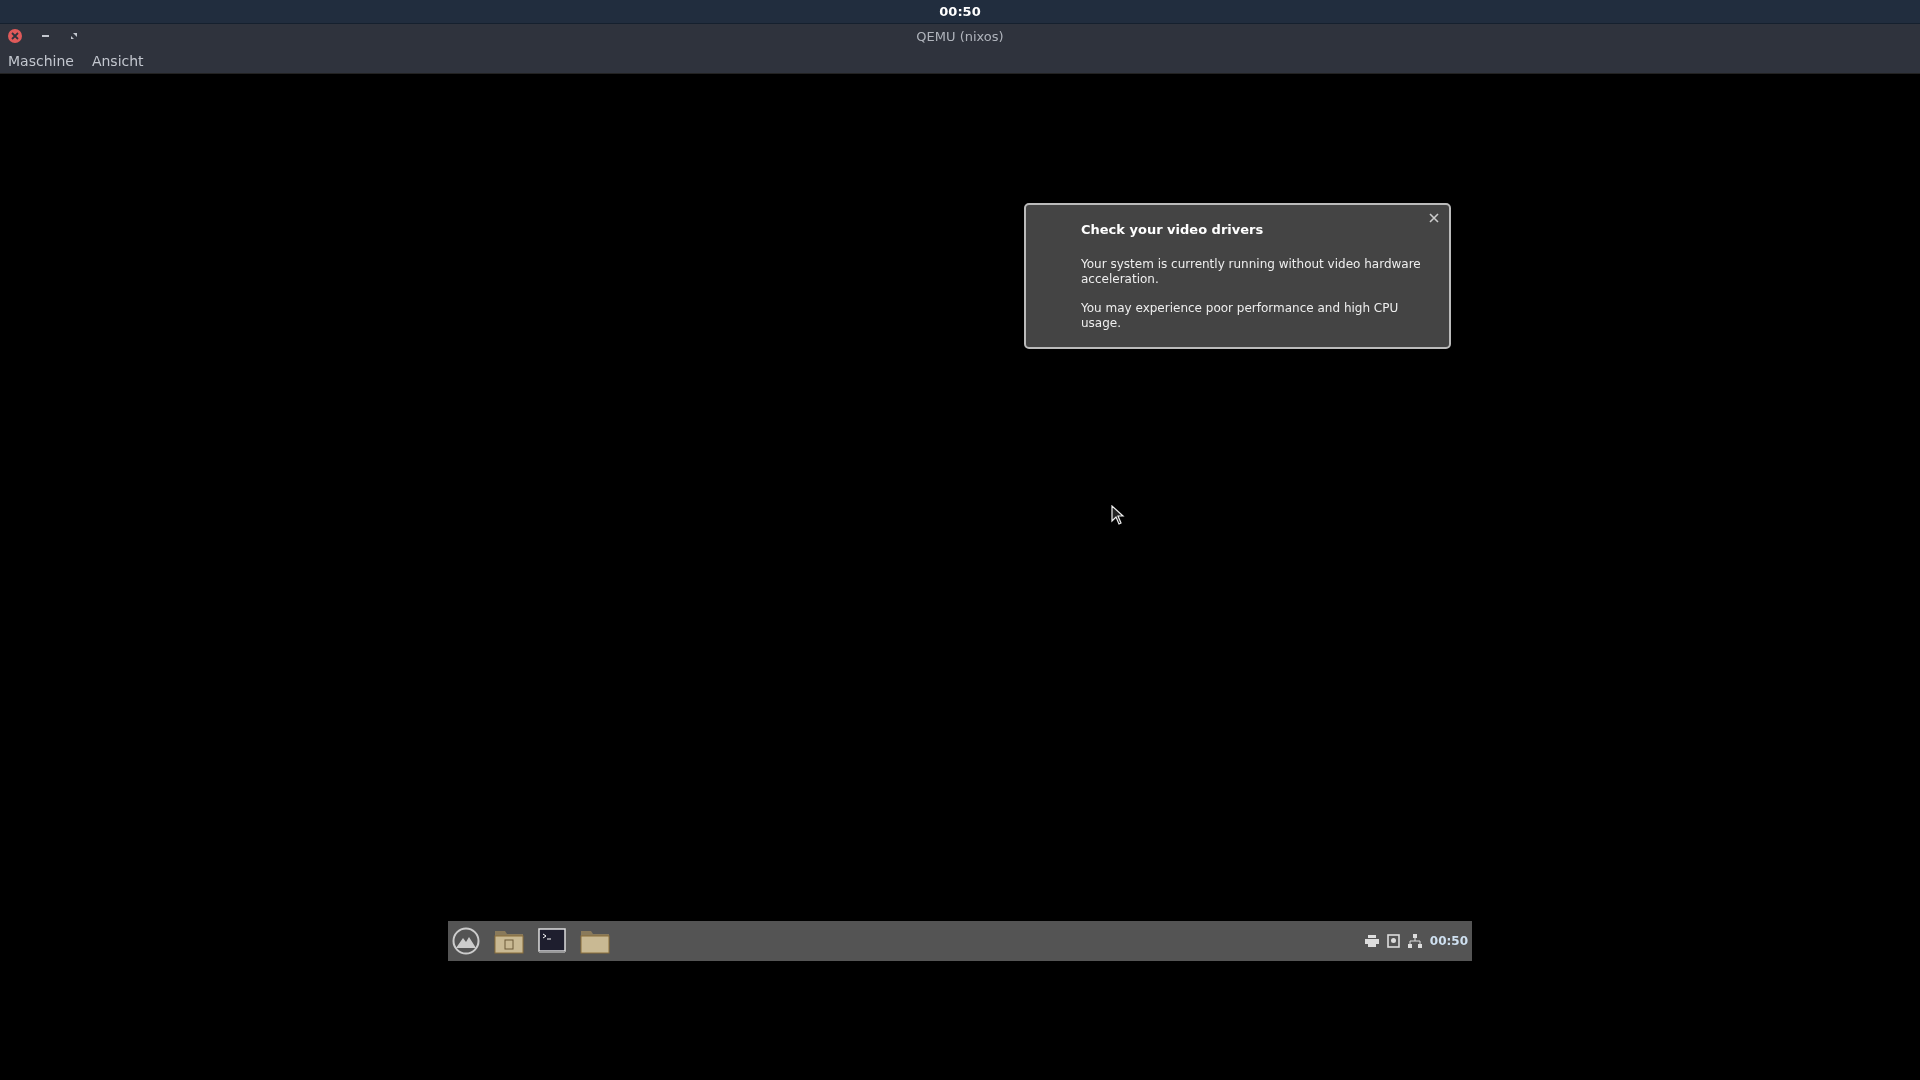 This screenshot has width=1920, height=1080. Describe the element at coordinates (1251, 272) in the screenshot. I see `notification-text: Your system is currently running without video hardware acceleration.` at that location.